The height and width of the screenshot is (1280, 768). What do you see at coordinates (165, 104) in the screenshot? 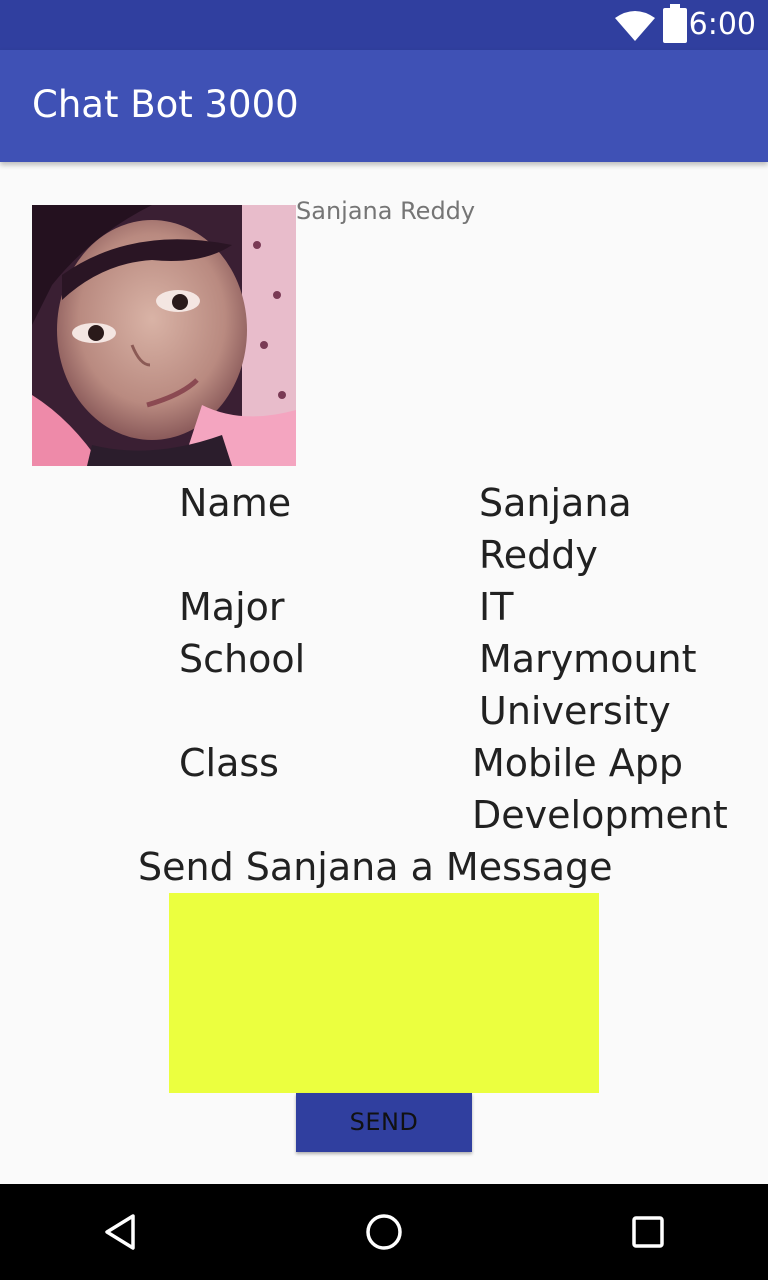
I see `app-title: Chat Bot 3000` at bounding box center [165, 104].